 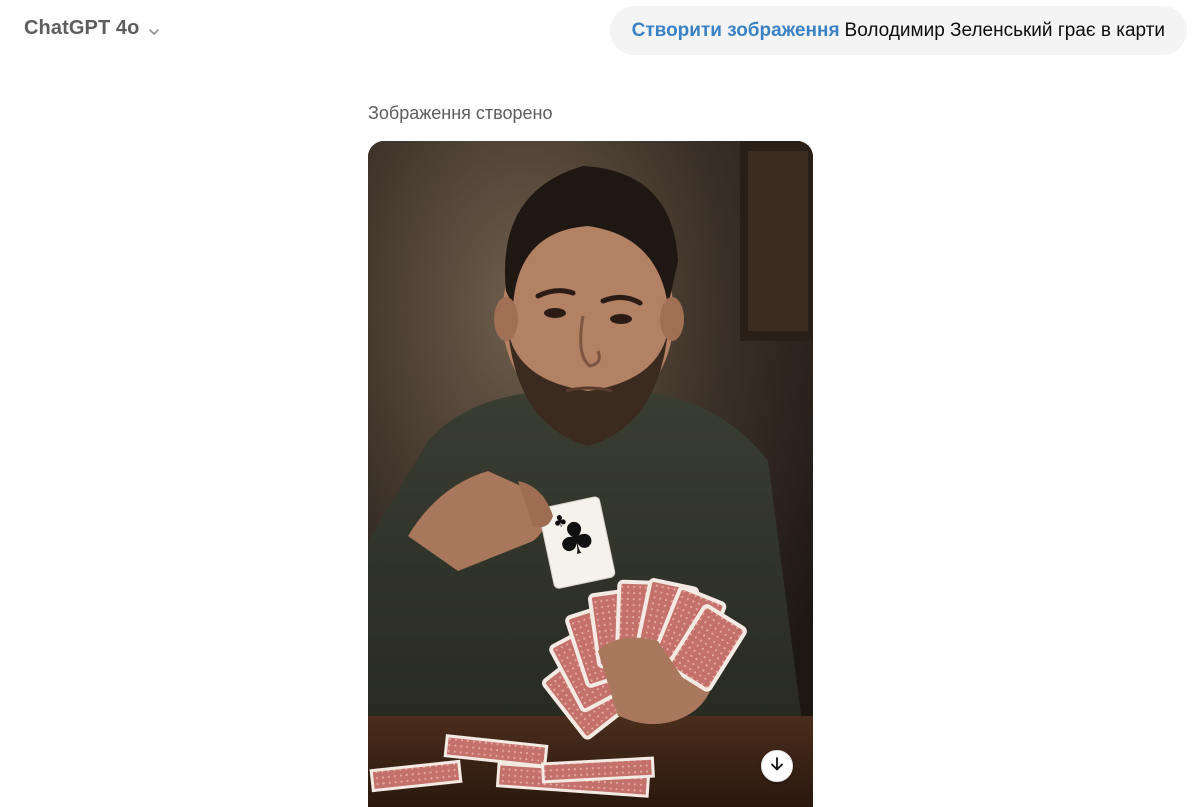 What do you see at coordinates (735, 30) in the screenshot?
I see `tool-label: Створити зображення` at bounding box center [735, 30].